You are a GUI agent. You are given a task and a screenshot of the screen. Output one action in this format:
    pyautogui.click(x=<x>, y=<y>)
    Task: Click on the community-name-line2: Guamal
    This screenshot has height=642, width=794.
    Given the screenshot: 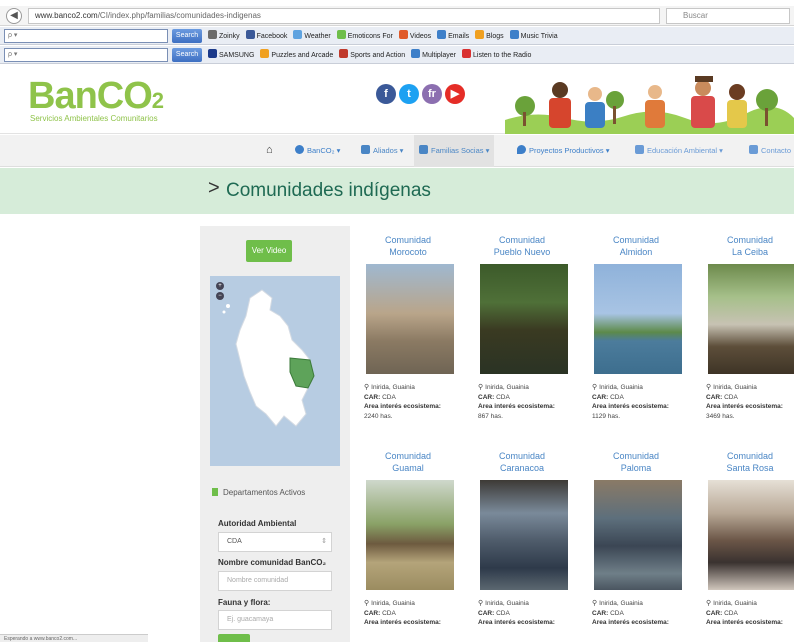 What is the action you would take?
    pyautogui.click(x=408, y=468)
    